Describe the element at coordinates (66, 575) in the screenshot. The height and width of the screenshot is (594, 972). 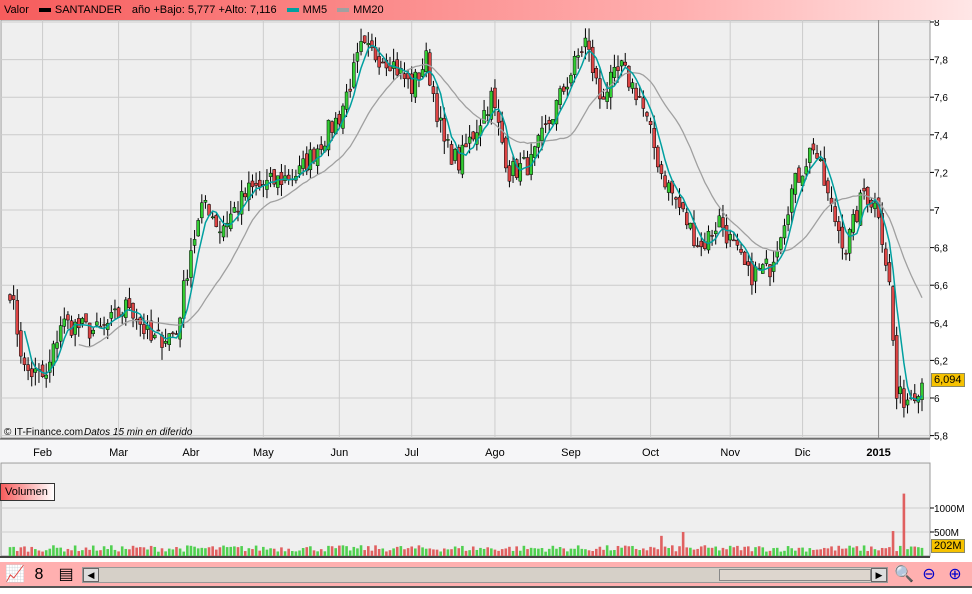
I see `report-icon: ▤` at that location.